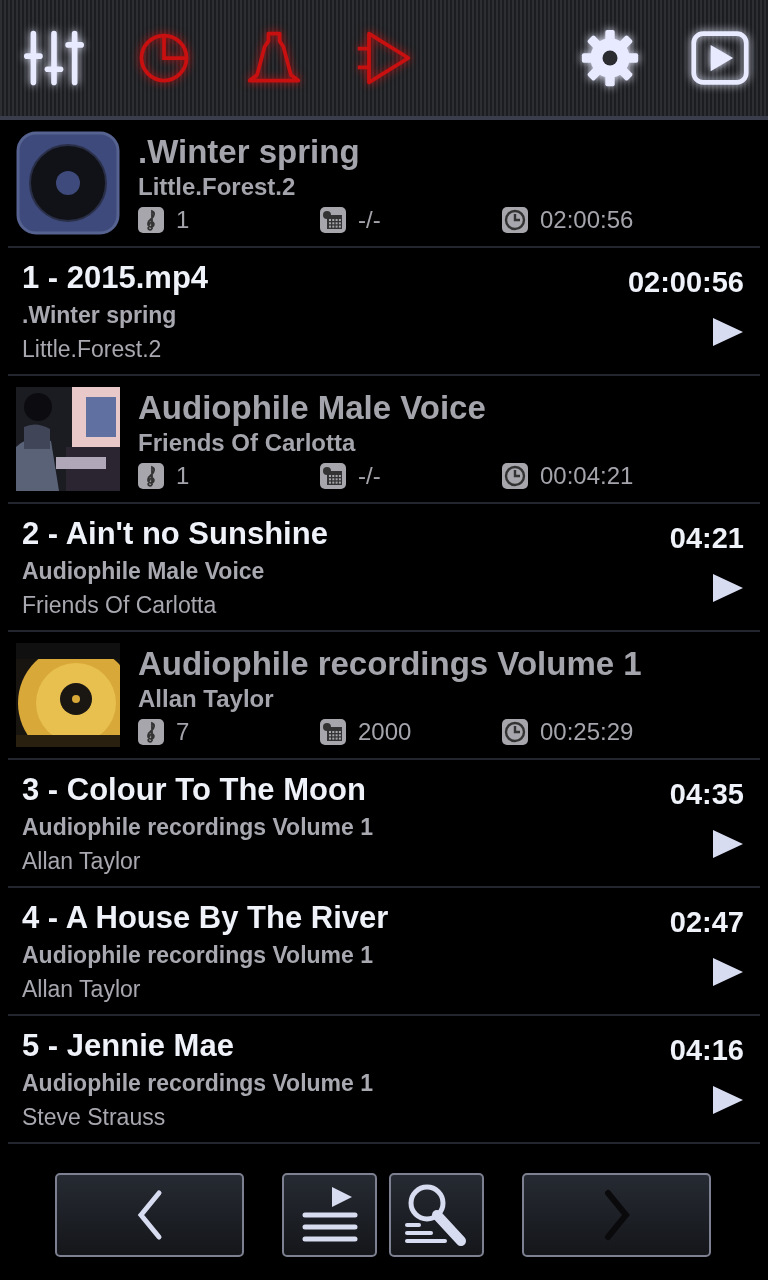 The width and height of the screenshot is (768, 1280). I want to click on track-title: 1 - 2015.mp4, so click(116, 278).